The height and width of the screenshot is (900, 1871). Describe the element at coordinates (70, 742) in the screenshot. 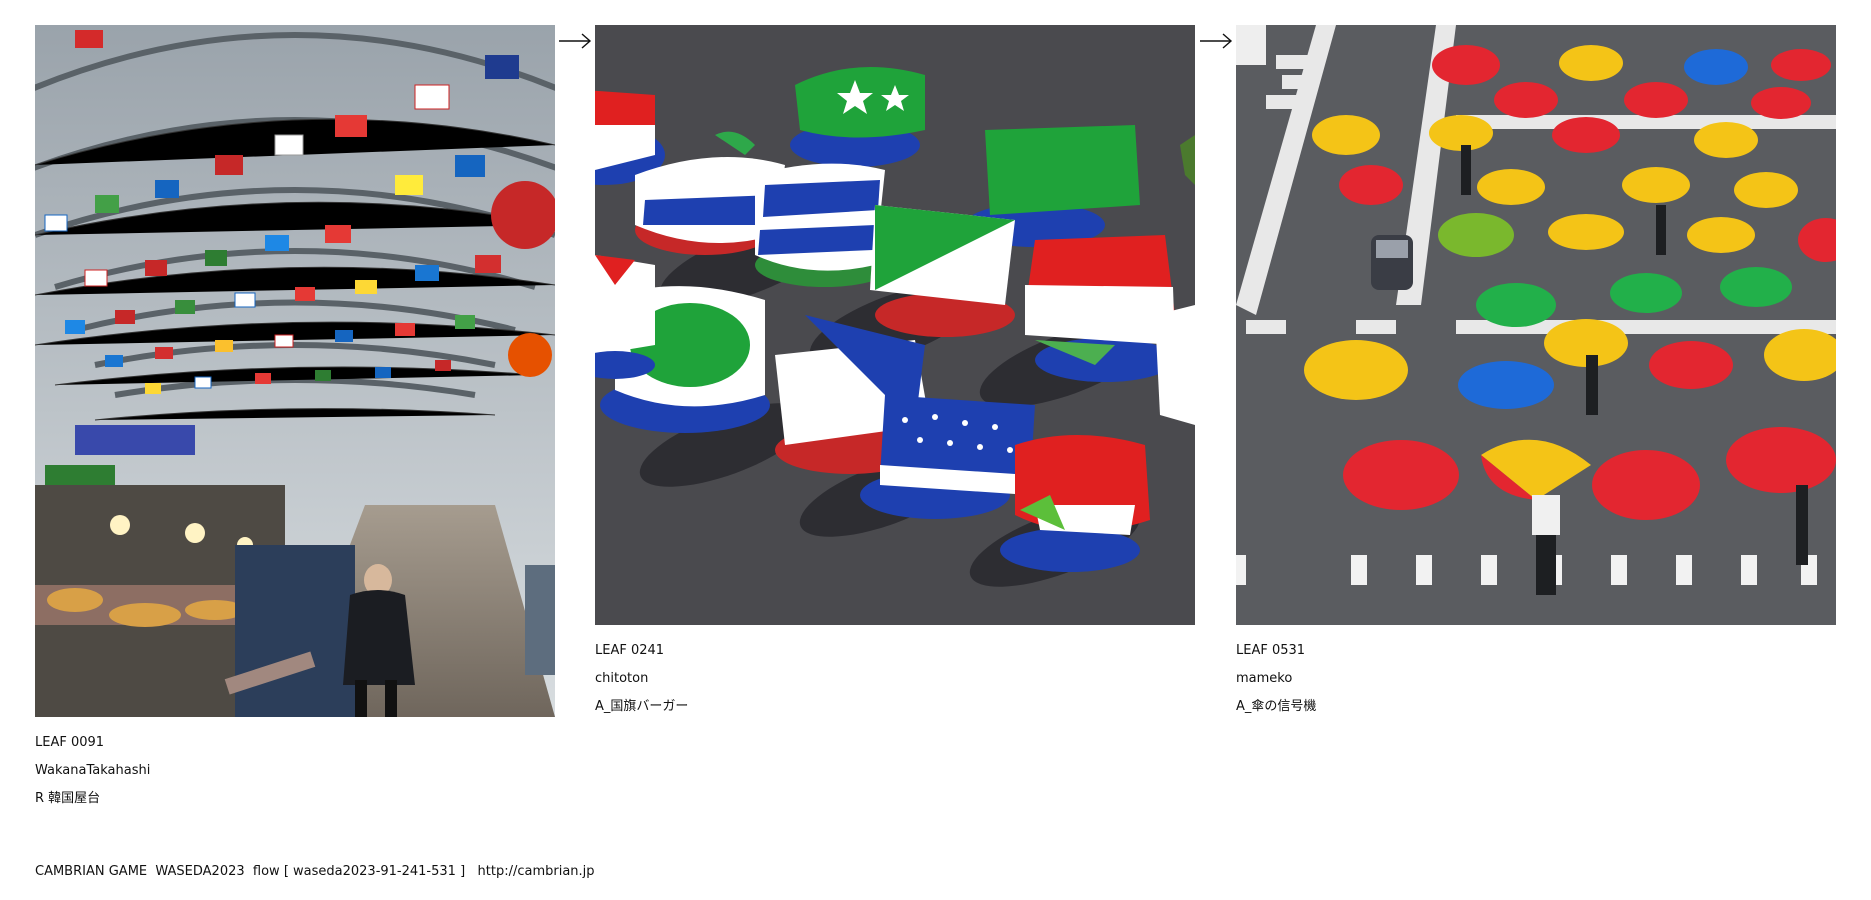

I see `leaf-id: LEAF 0091` at that location.